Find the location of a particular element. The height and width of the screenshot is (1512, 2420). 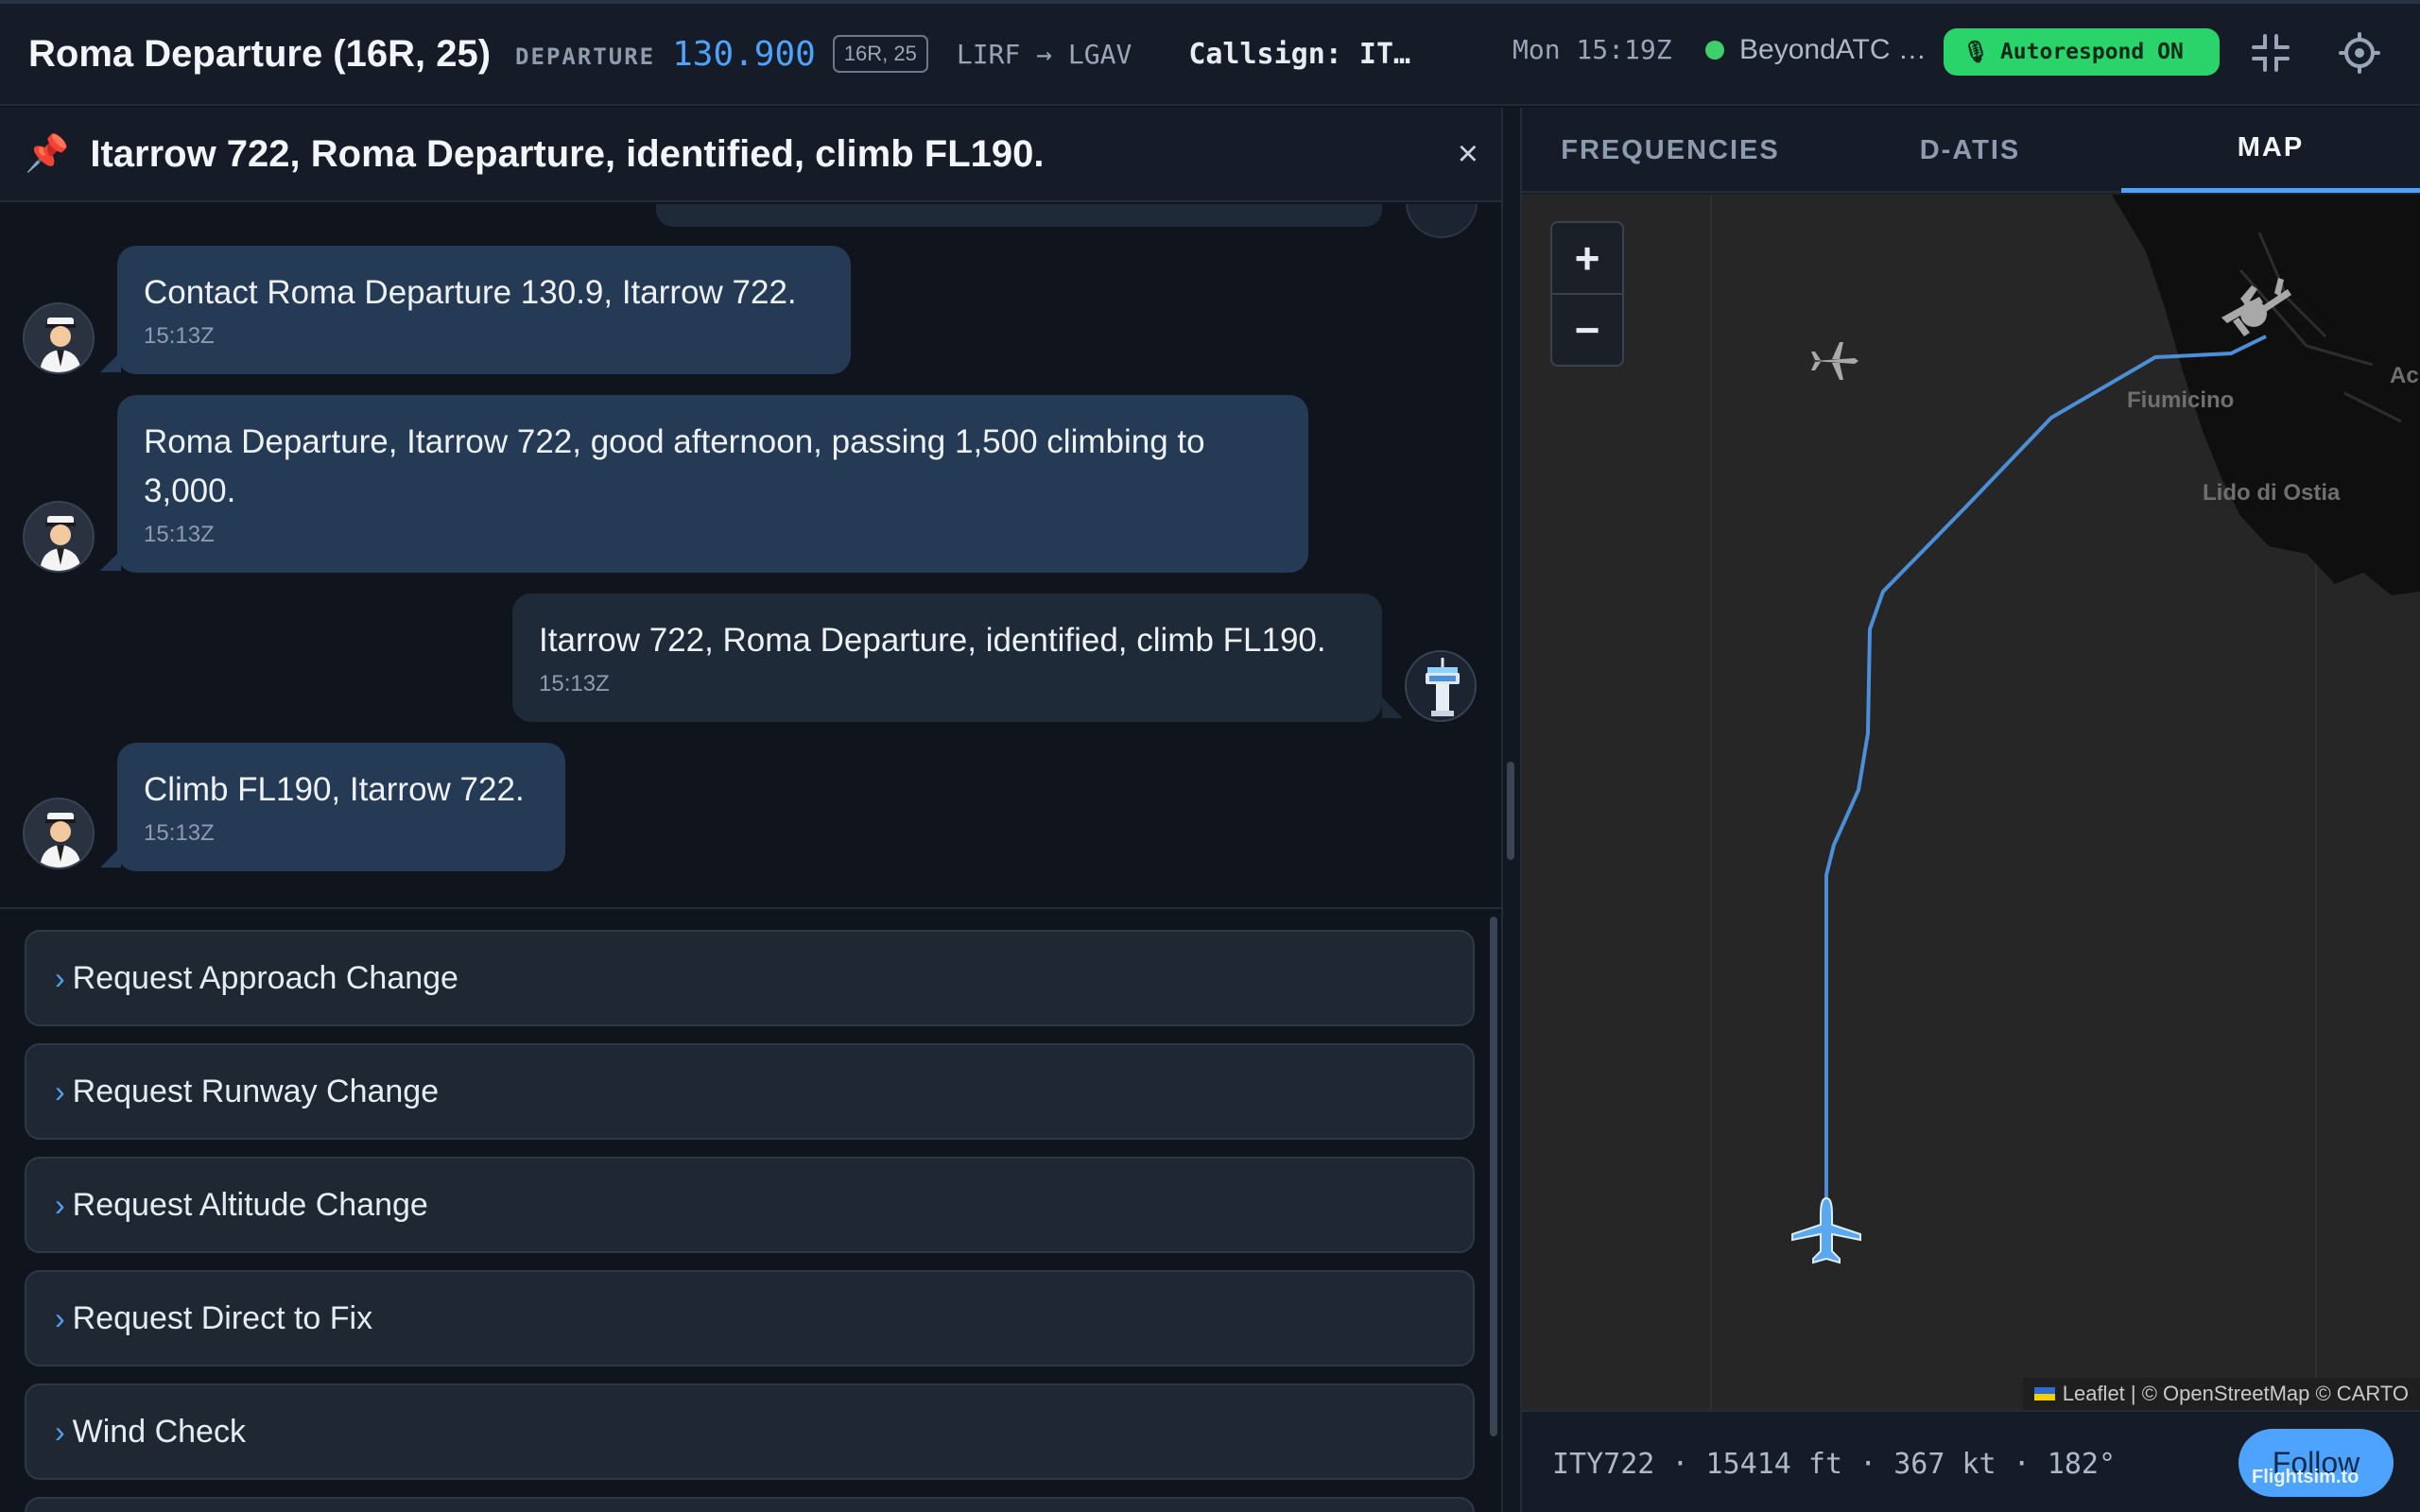

map-label-fiumicino: Fiumicino is located at coordinates (2181, 400).